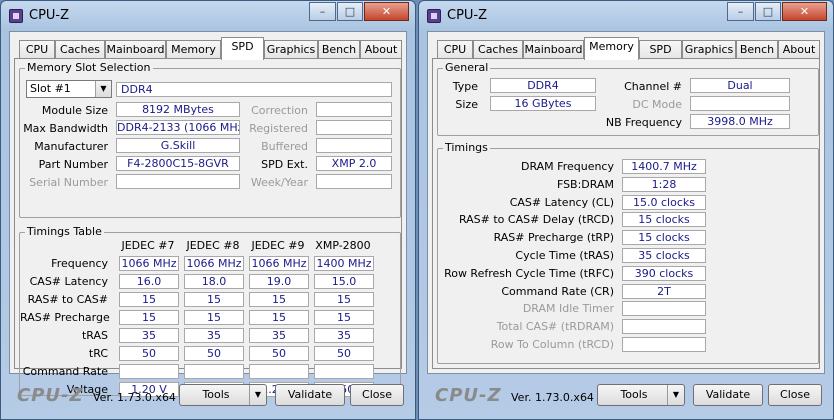  I want to click on nb-frequency-value: 3998.0 MHz, so click(740, 121).